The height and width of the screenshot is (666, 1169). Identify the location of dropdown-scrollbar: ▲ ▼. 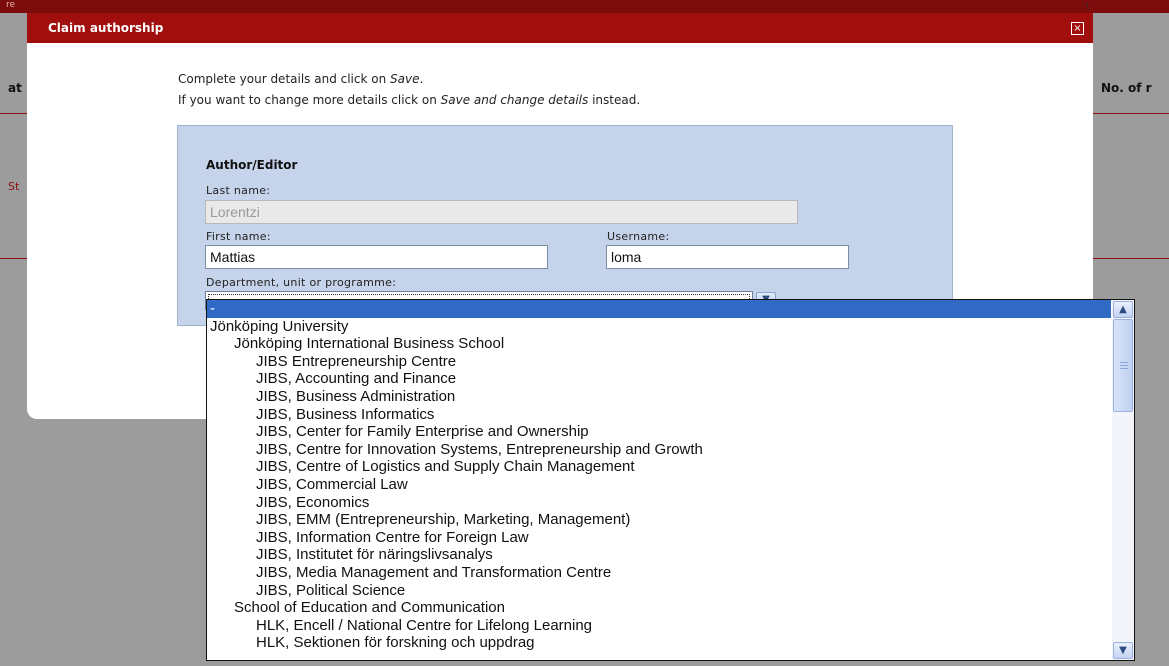
(1123, 480).